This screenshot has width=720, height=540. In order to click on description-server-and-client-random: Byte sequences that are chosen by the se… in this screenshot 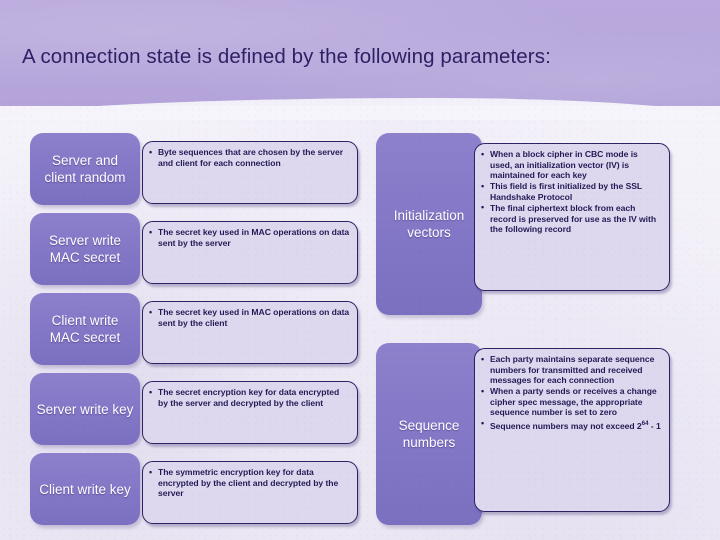, I will do `click(250, 172)`.